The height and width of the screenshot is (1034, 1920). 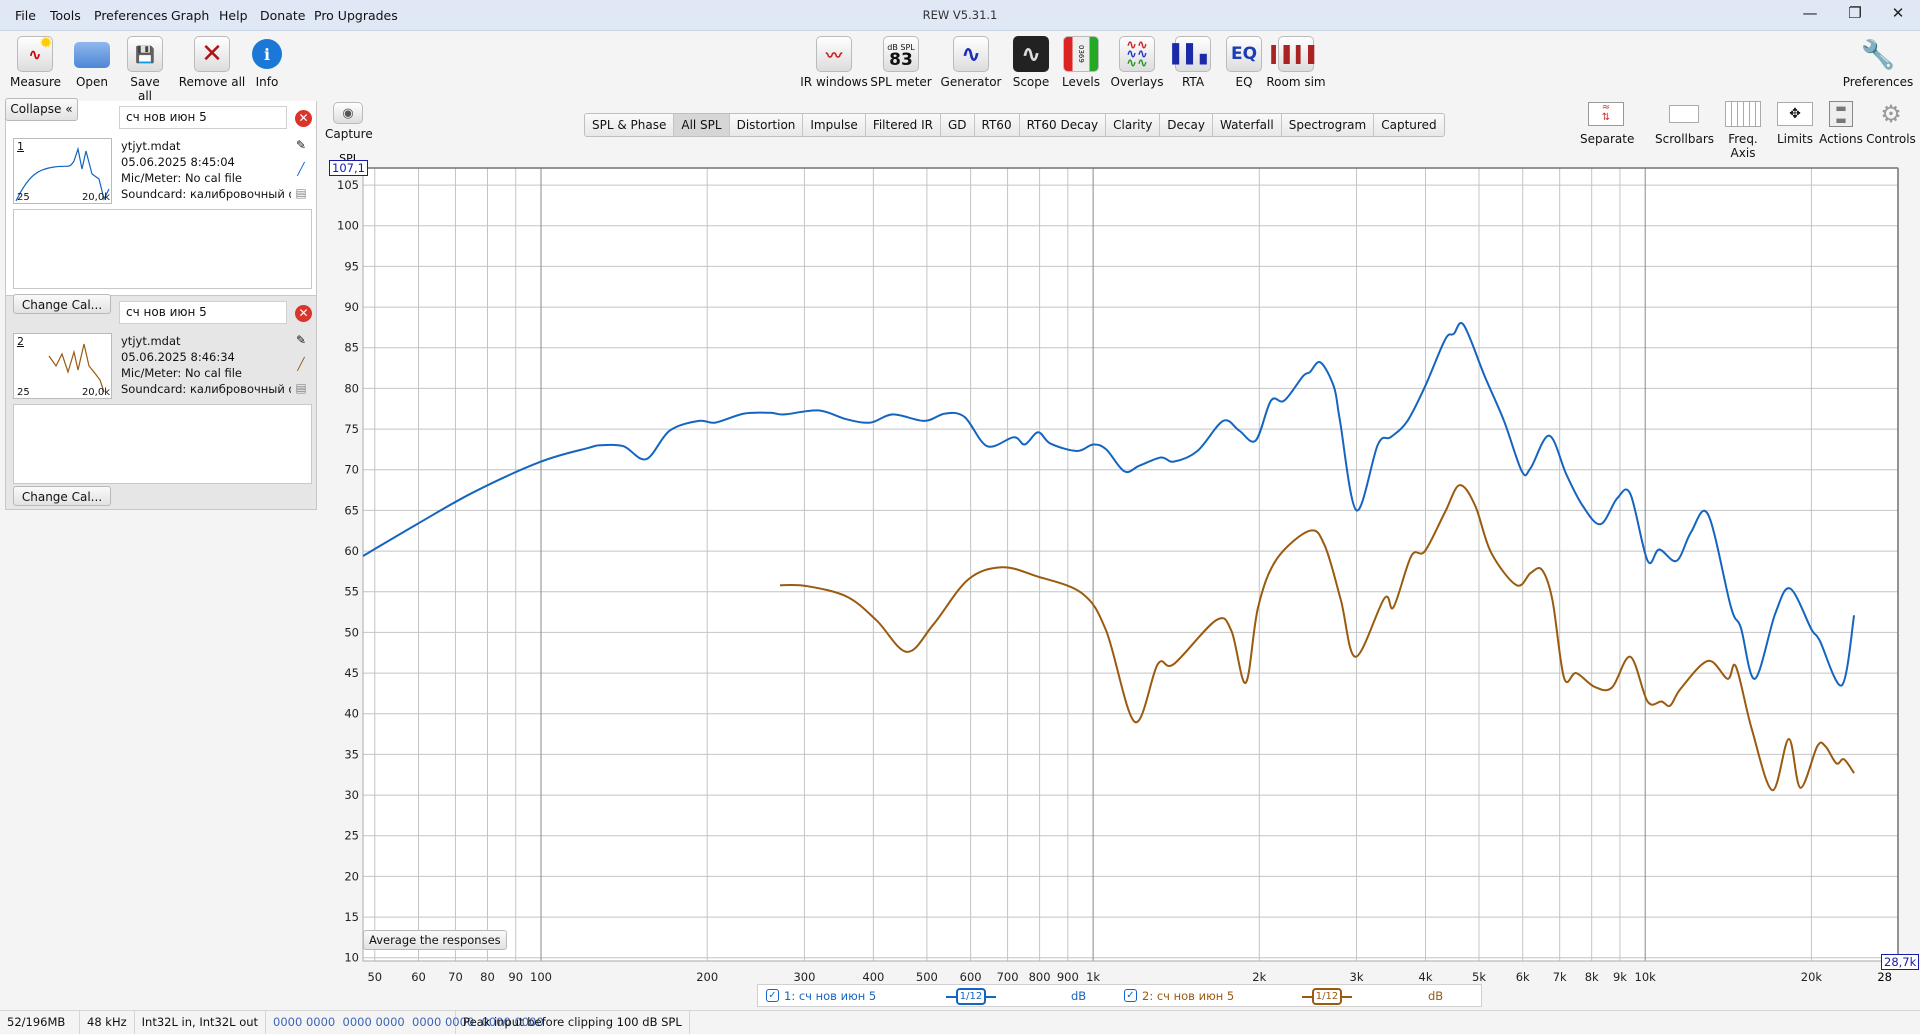 What do you see at coordinates (107, 1022) in the screenshot?
I see `sample-rate: 48 kHz` at bounding box center [107, 1022].